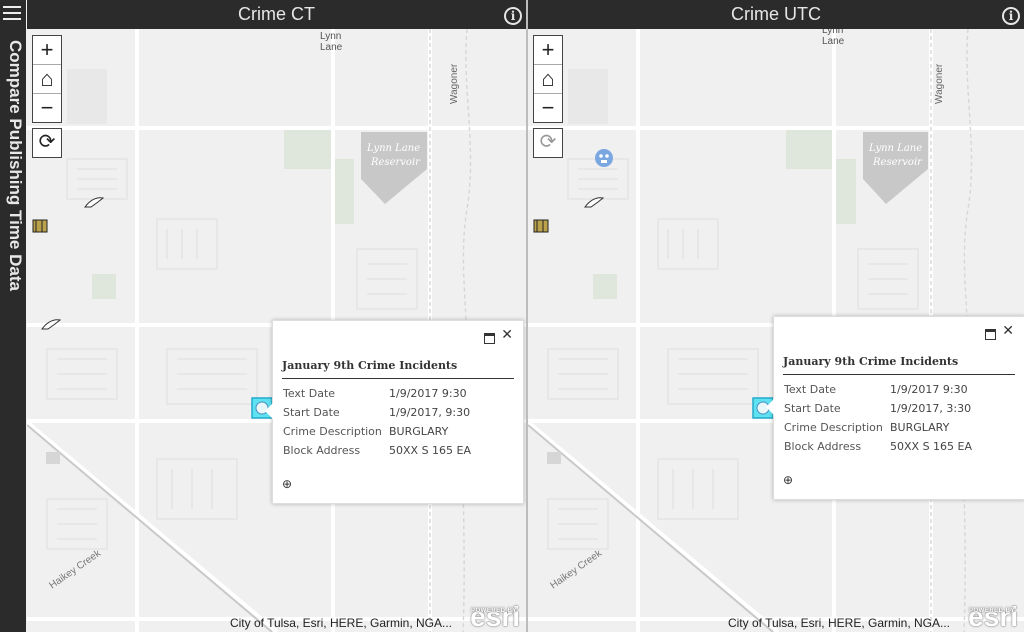  Describe the element at coordinates (931, 408) in the screenshot. I see `attr-value: 1/9/2017, 3:30` at that location.